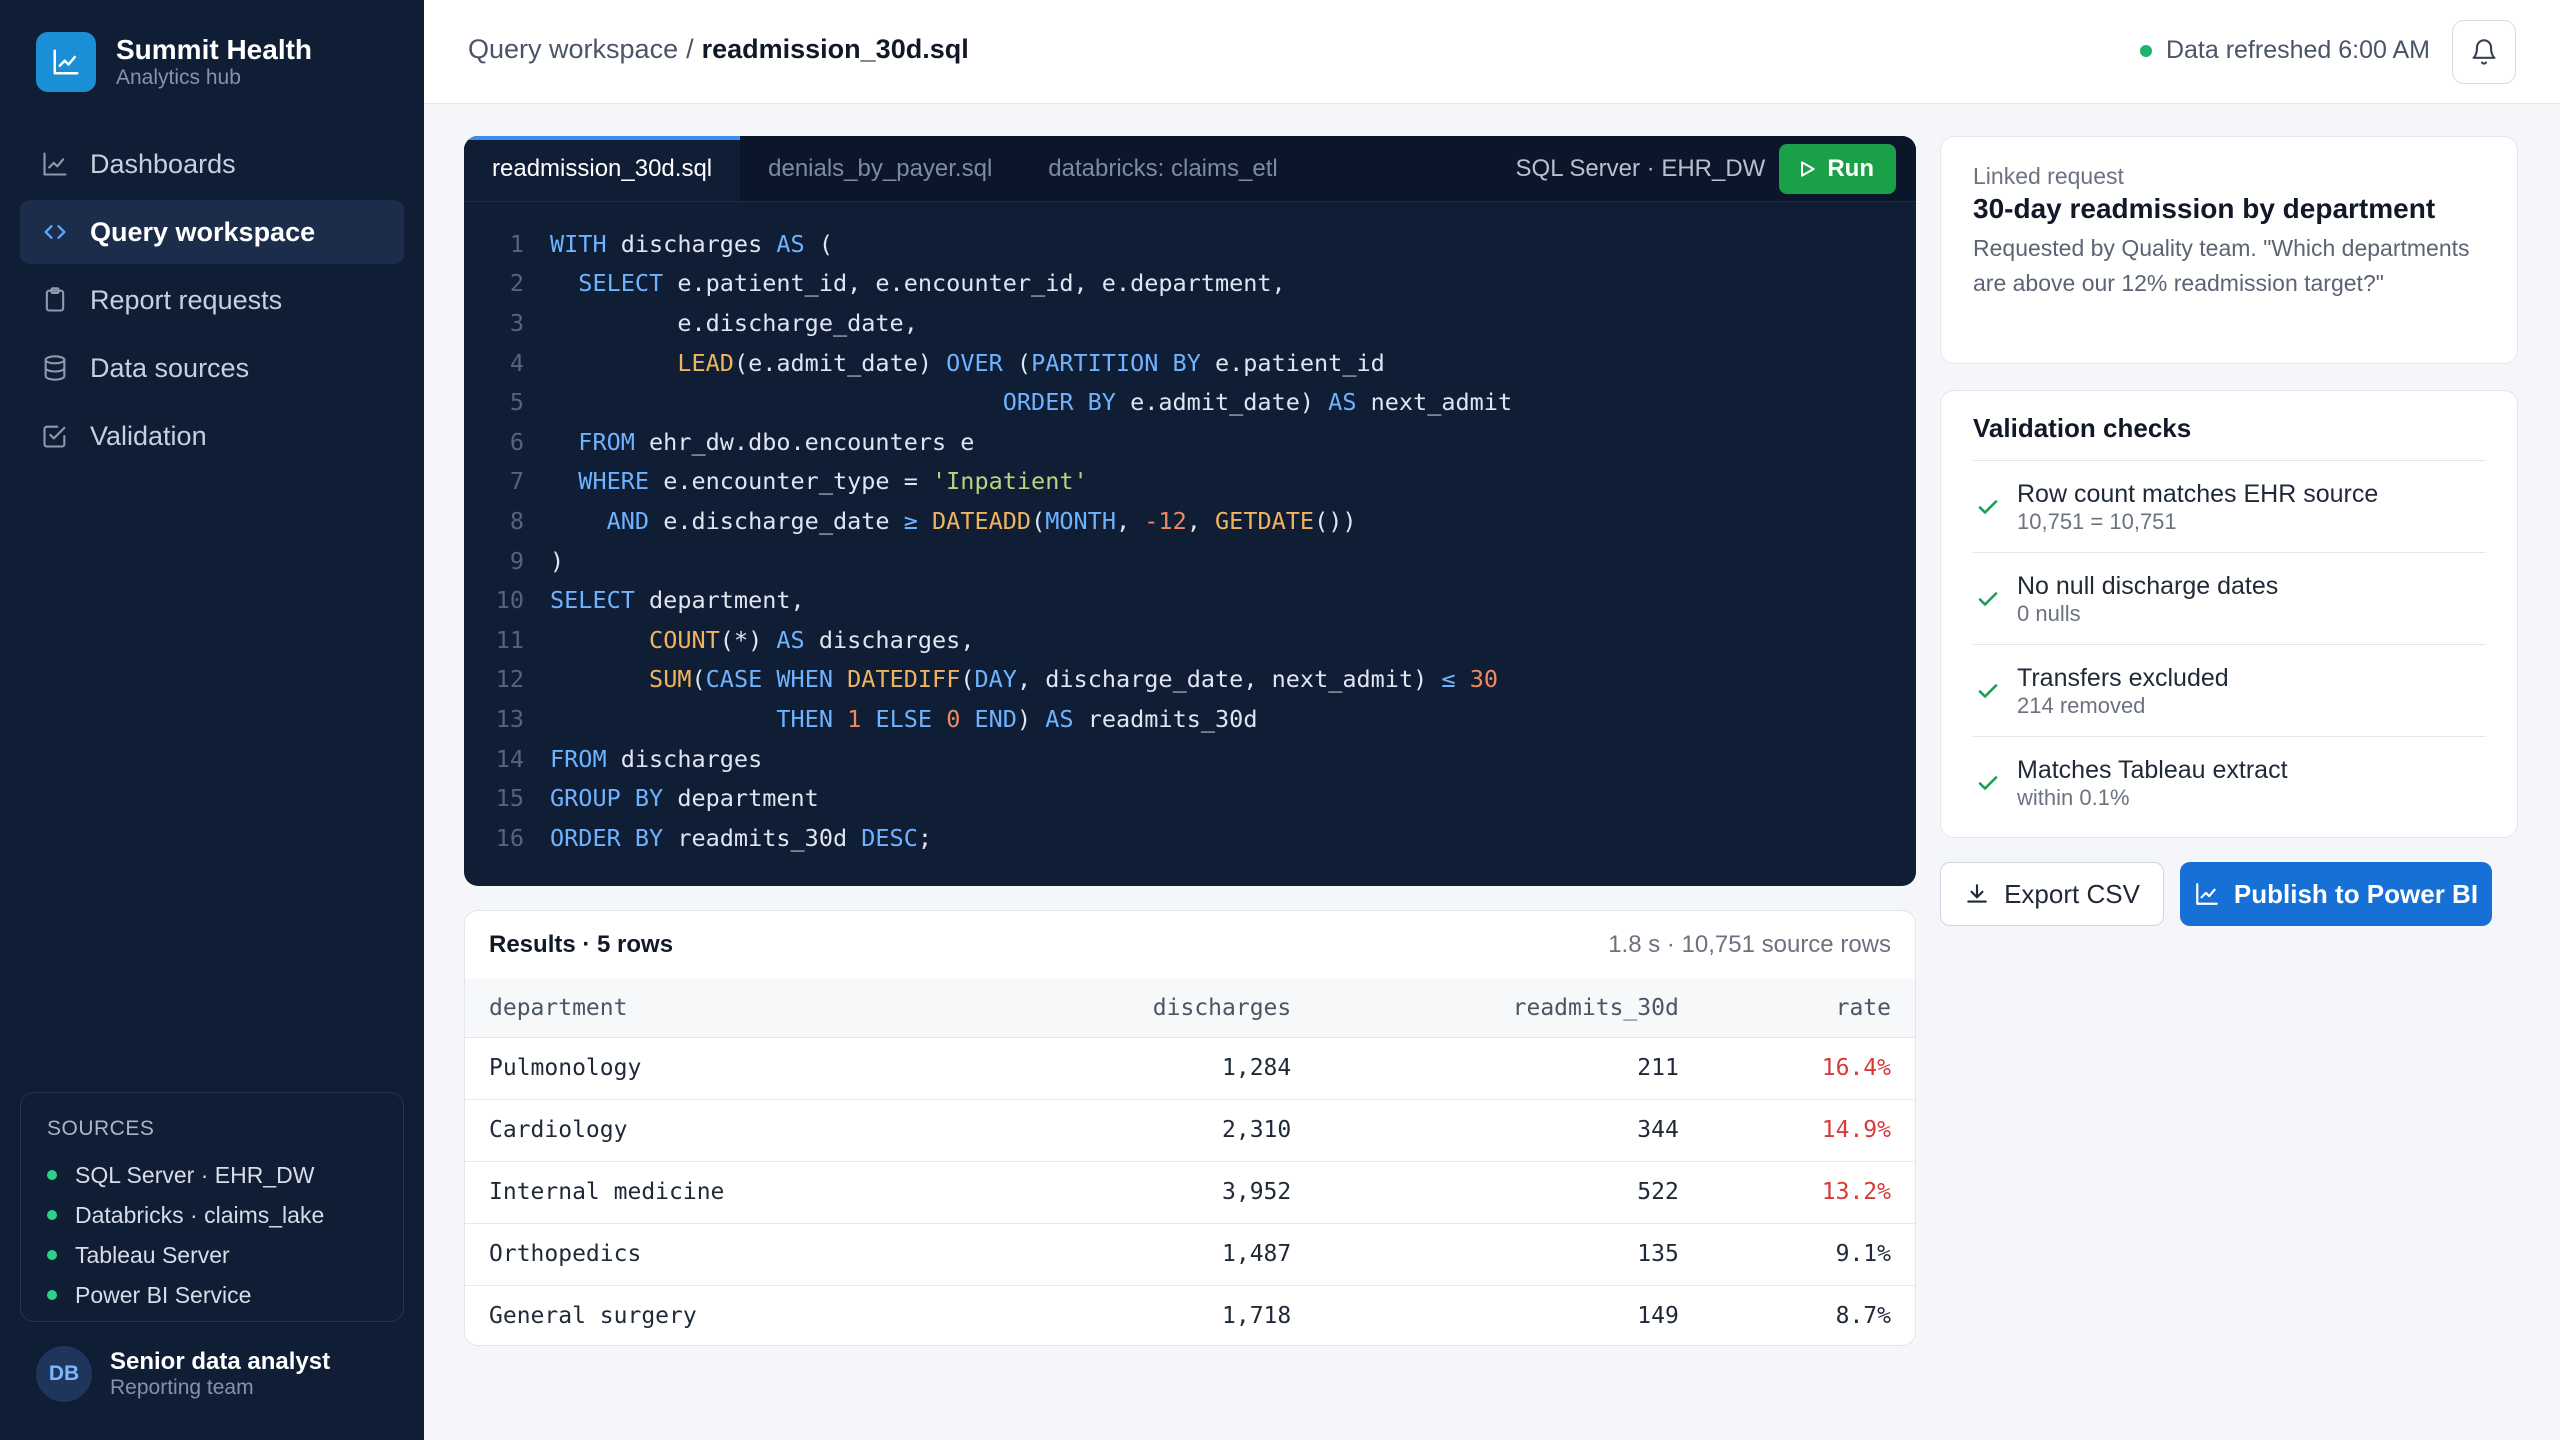 This screenshot has width=2560, height=1440. What do you see at coordinates (1808, 1254) in the screenshot?
I see `cell-rate: 9.1%` at bounding box center [1808, 1254].